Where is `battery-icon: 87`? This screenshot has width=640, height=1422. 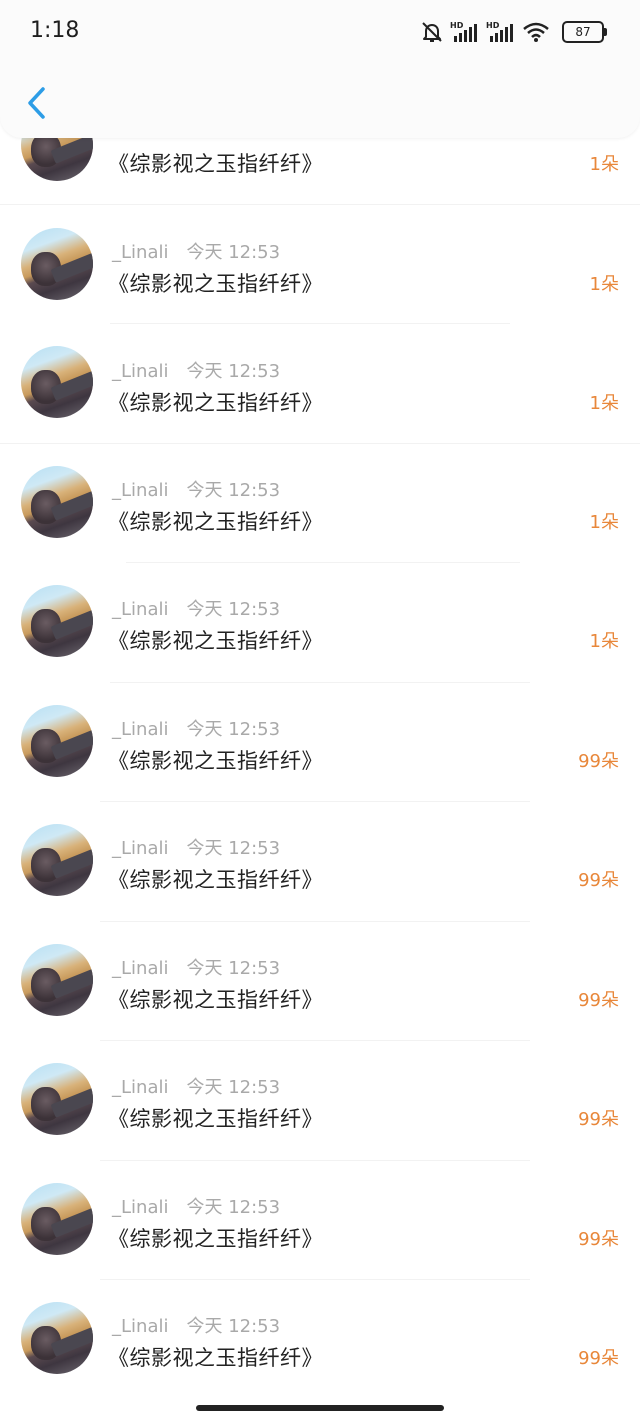 battery-icon: 87 is located at coordinates (584, 32).